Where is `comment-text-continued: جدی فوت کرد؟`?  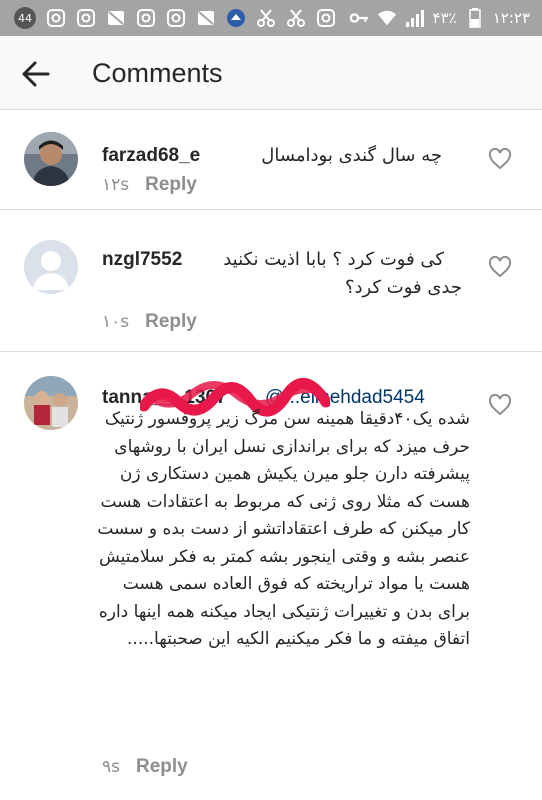 comment-text-continued: جدی فوت کرد؟ is located at coordinates (403, 287).